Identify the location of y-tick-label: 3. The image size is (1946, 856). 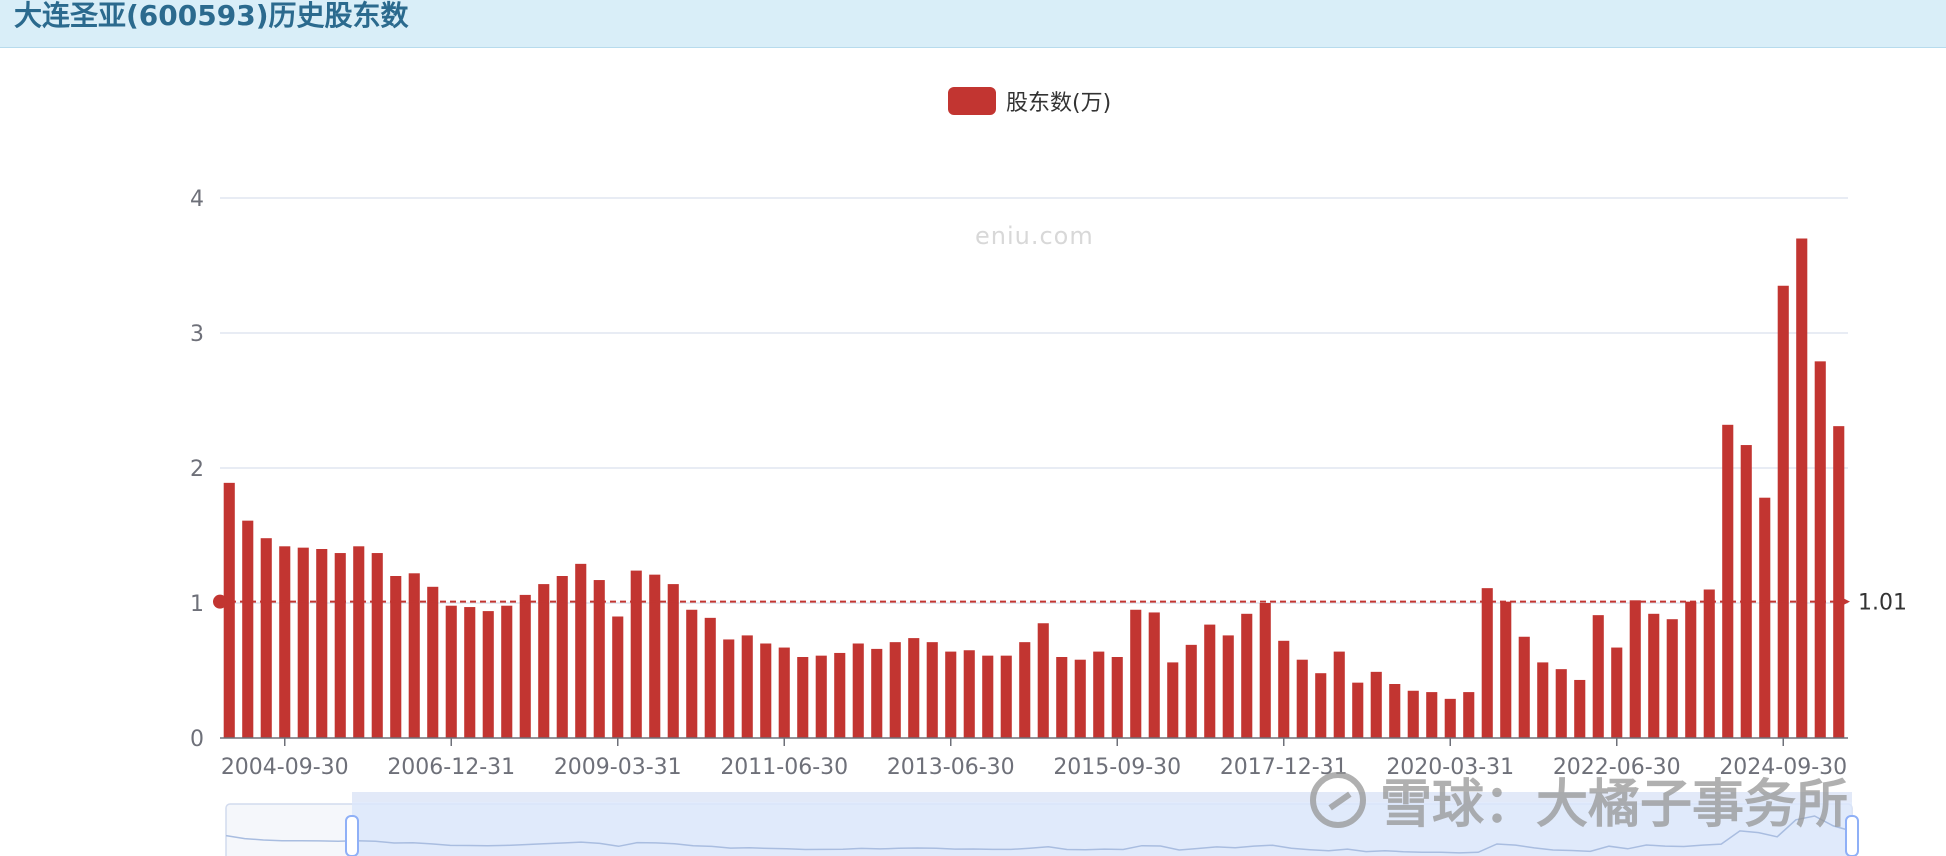
(197, 334).